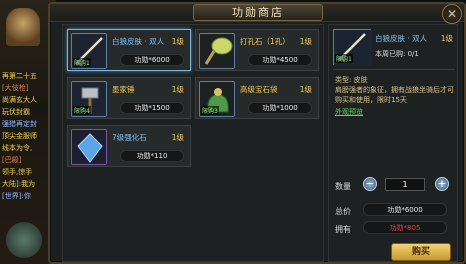 This screenshot has width=466, height=264. Describe the element at coordinates (23, 27) in the screenshot. I see `character-emblem-icon` at that location.